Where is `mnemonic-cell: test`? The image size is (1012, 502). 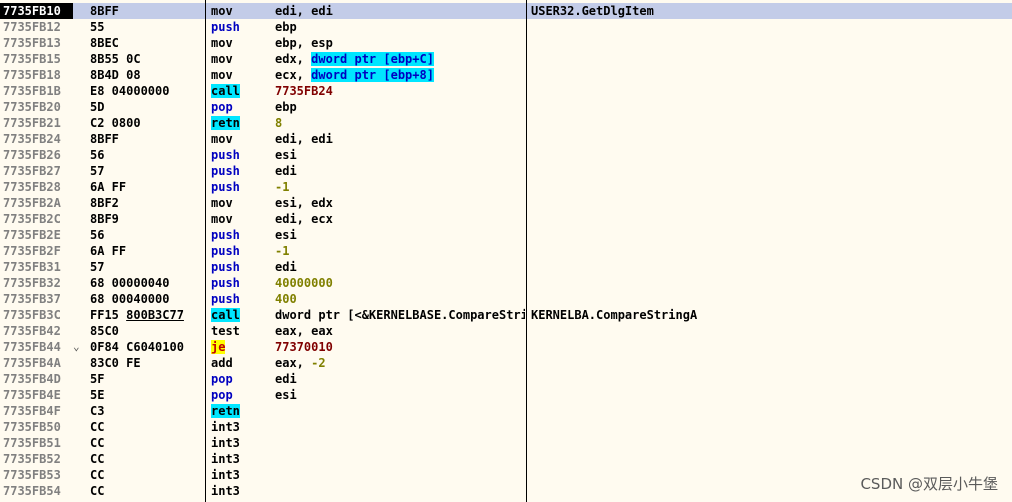
mnemonic-cell: test is located at coordinates (241, 331).